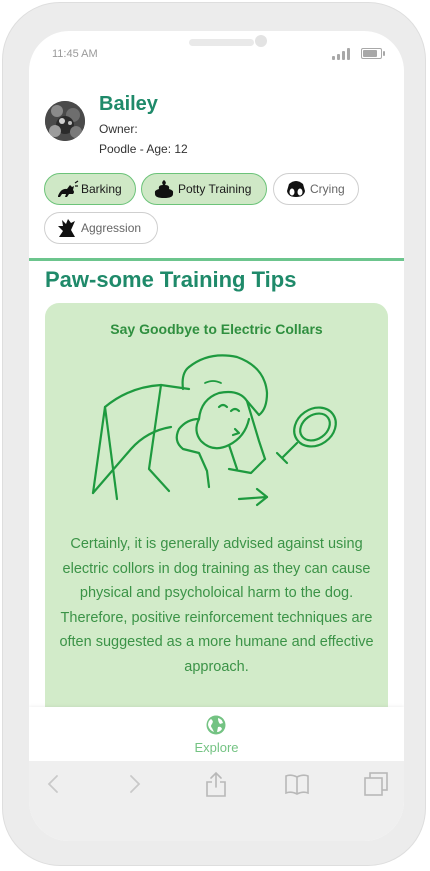 This screenshot has height=871, width=430. Describe the element at coordinates (101, 189) in the screenshot. I see `chip-label: Barking` at that location.